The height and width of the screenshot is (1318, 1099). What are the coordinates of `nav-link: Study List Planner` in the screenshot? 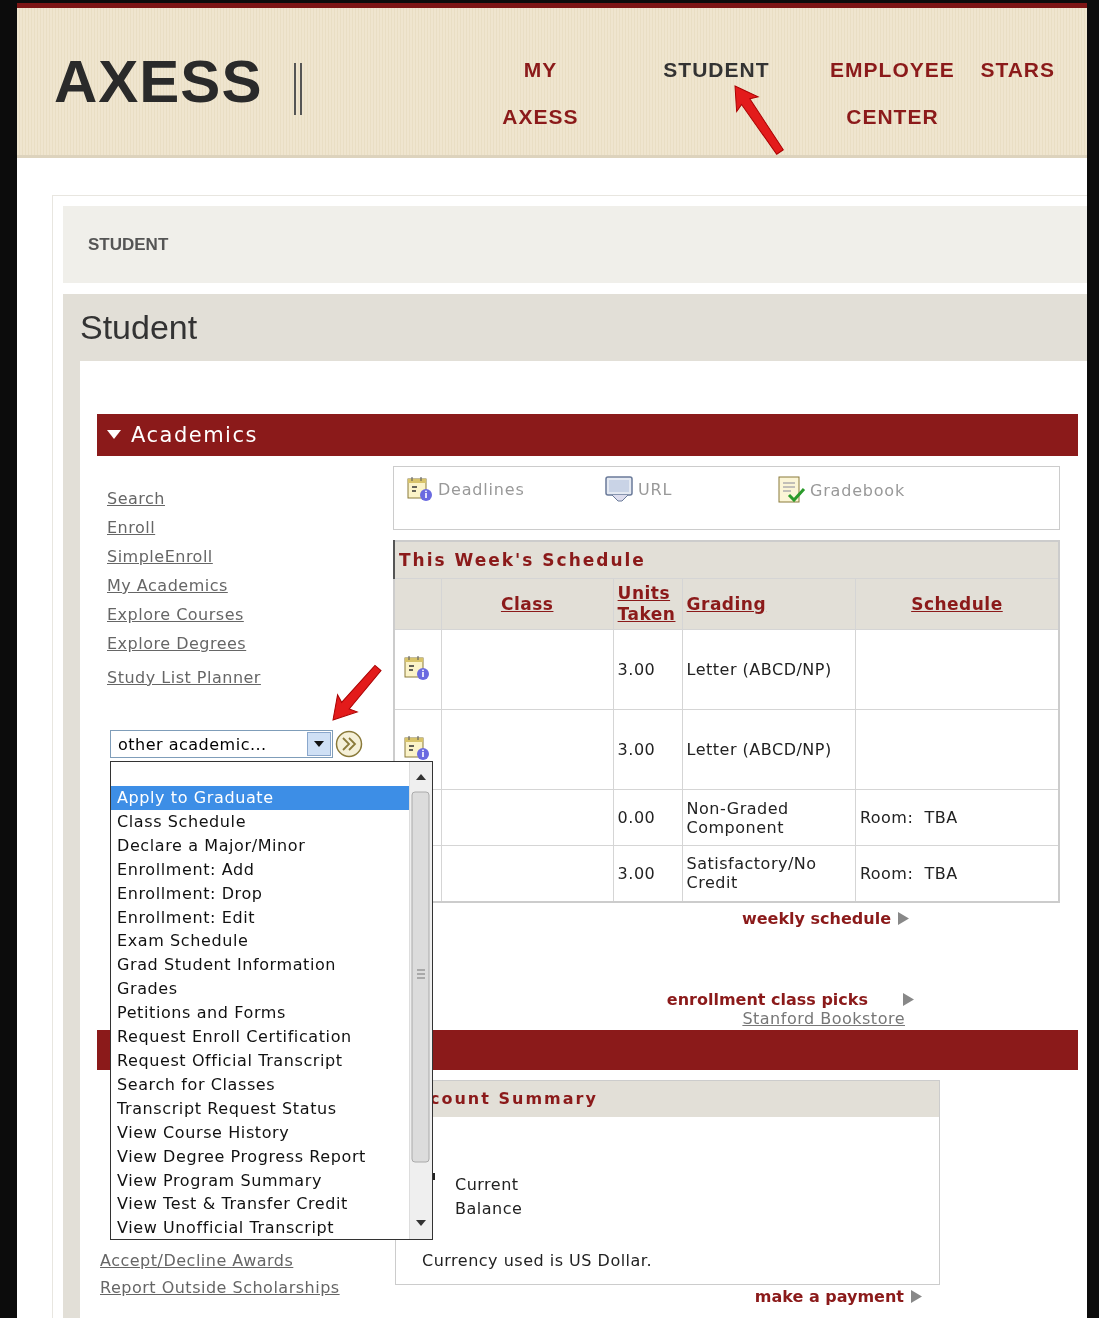 It's located at (184, 677).